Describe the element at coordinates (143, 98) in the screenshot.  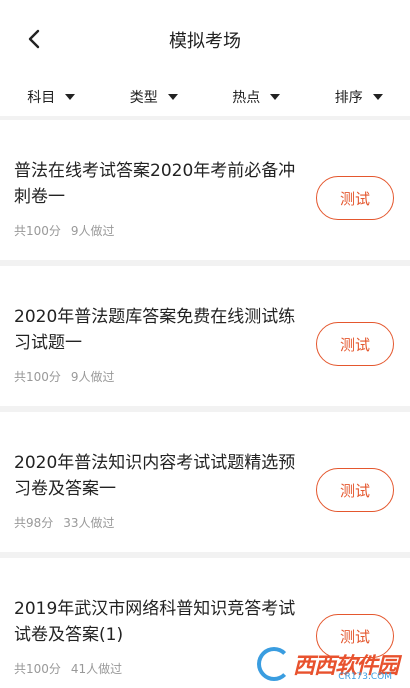
I see `filter-label: 类型` at that location.